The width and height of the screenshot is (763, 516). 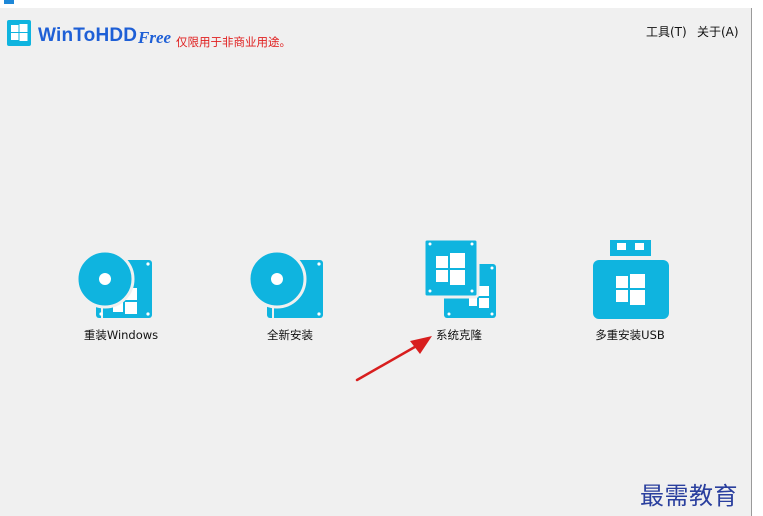 I want to click on tile-fresh-install: 全新安装, so click(x=290, y=300).